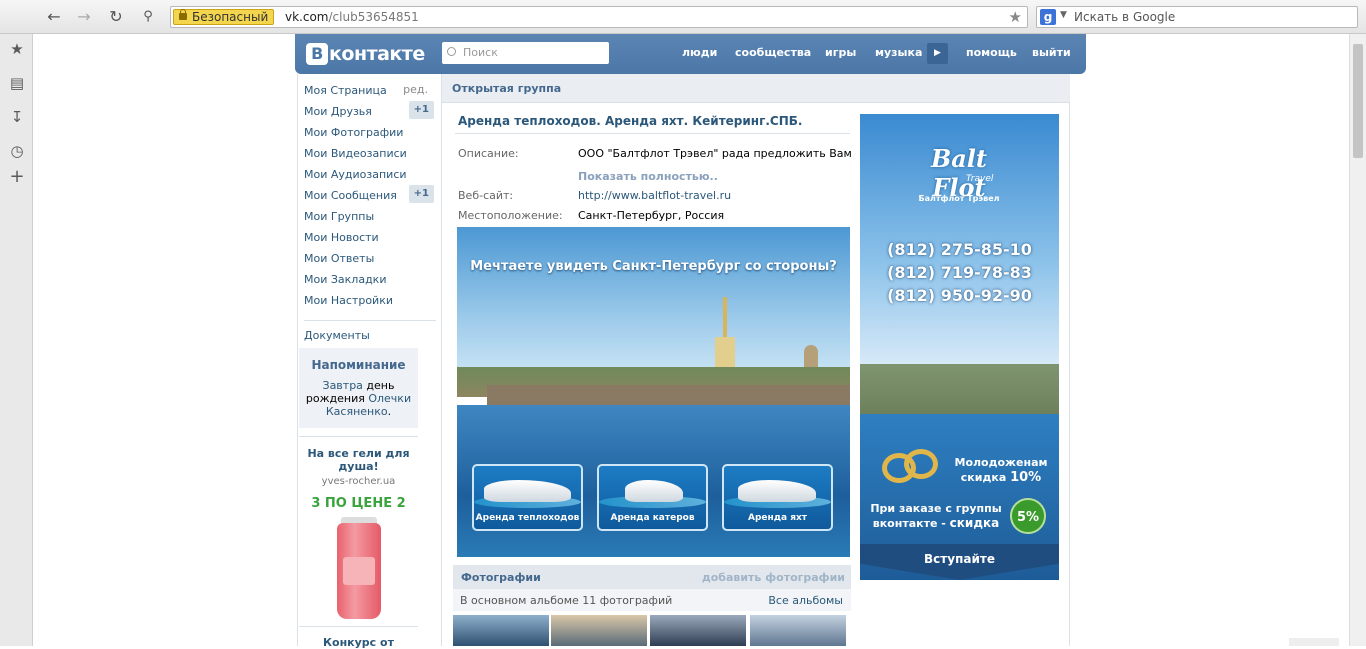  Describe the element at coordinates (1015, 17) in the screenshot. I see `bookmark-star-icon: ★` at that location.